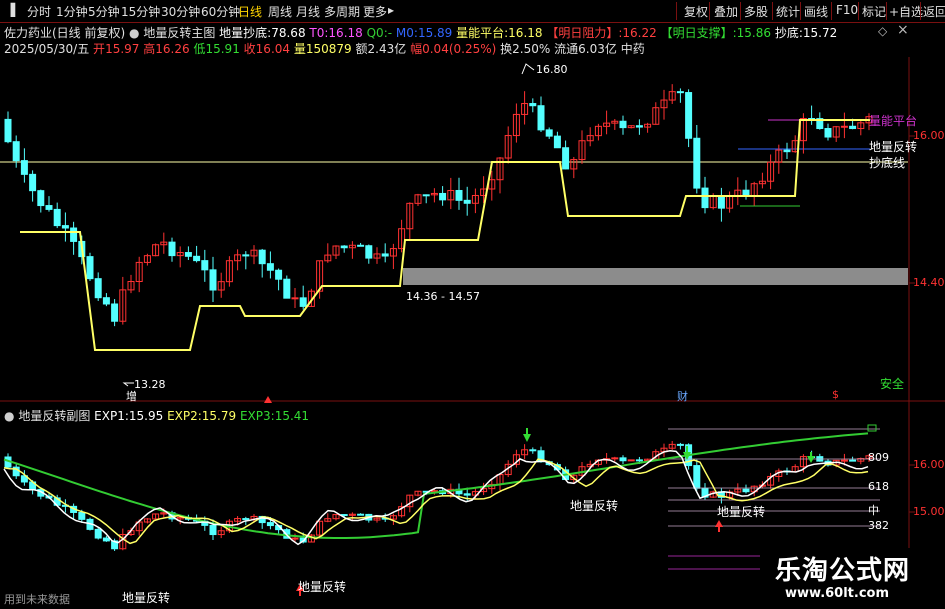  What do you see at coordinates (929, 282) in the screenshot?
I see `price-axis-low: 14.40` at bounding box center [929, 282].